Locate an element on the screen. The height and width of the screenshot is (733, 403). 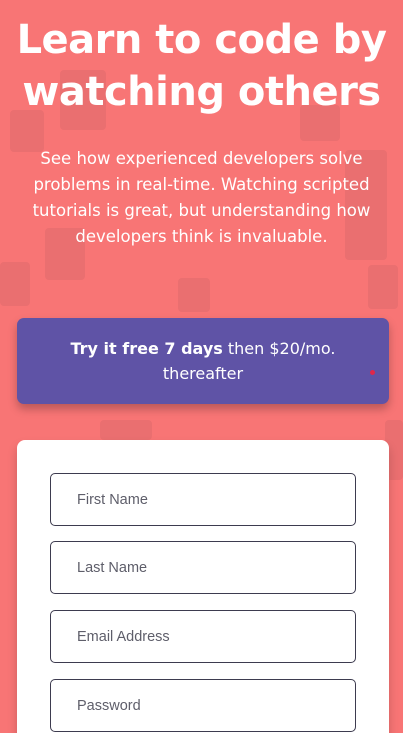
last-name-field is located at coordinates (203, 567).